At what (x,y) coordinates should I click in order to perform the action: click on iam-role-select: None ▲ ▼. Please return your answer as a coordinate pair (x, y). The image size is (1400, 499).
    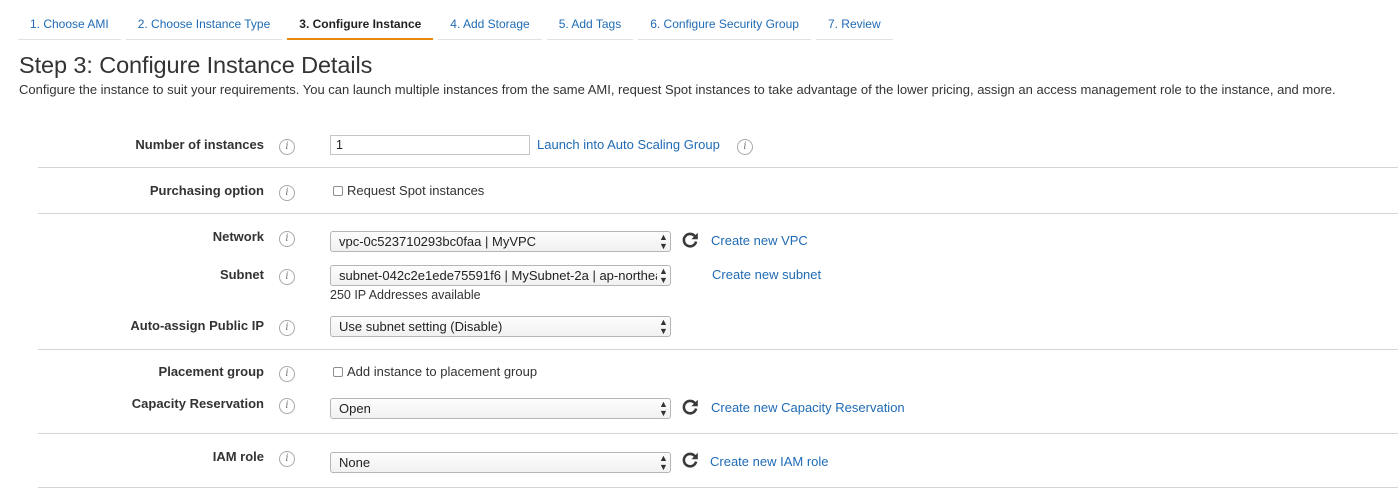
    Looking at the image, I should click on (500, 462).